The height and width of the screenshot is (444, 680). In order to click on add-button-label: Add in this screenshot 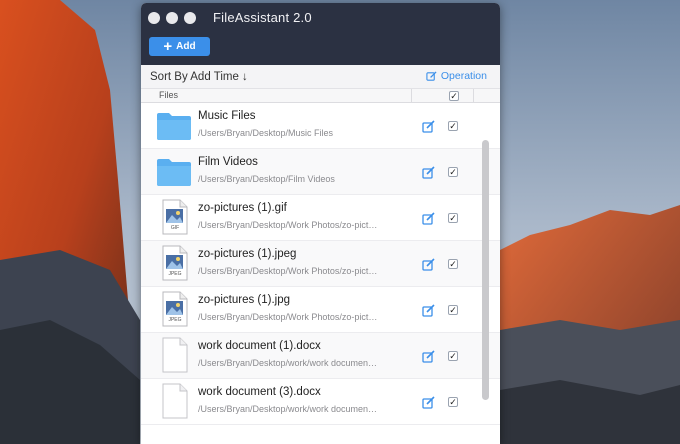, I will do `click(186, 46)`.